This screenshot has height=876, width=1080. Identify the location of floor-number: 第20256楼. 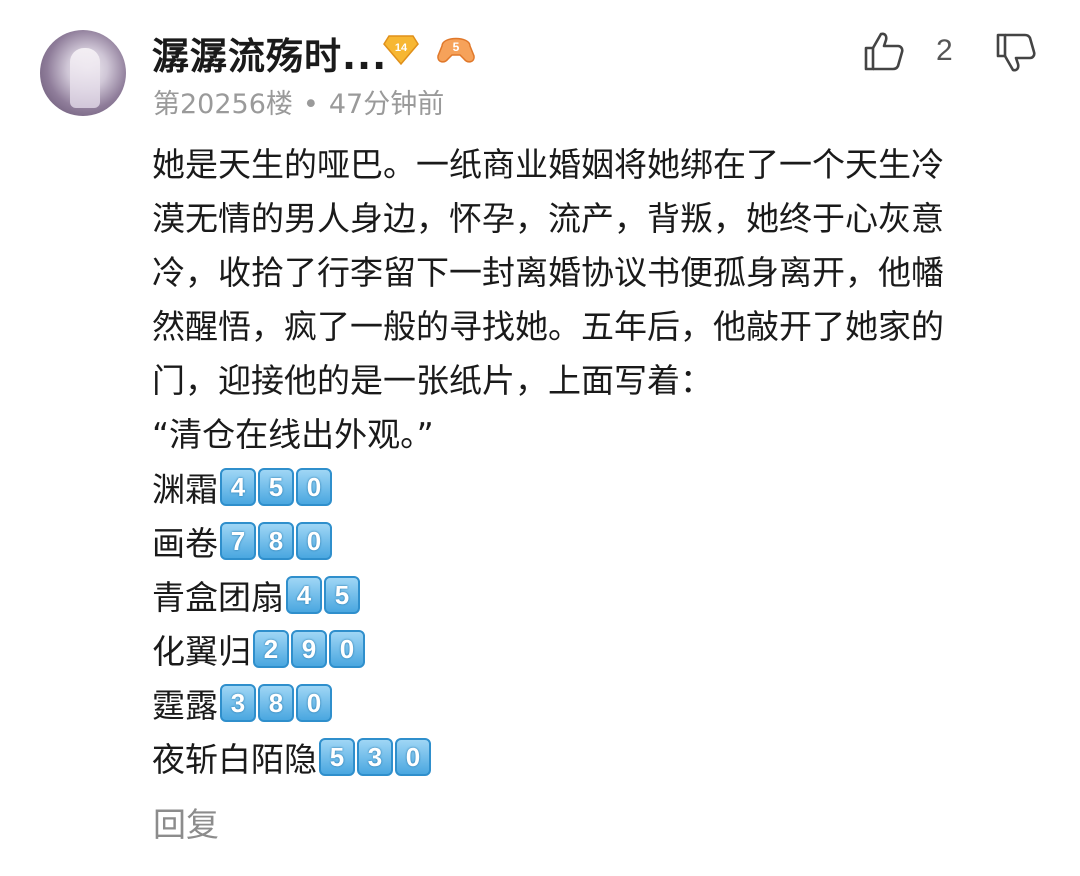
(223, 104).